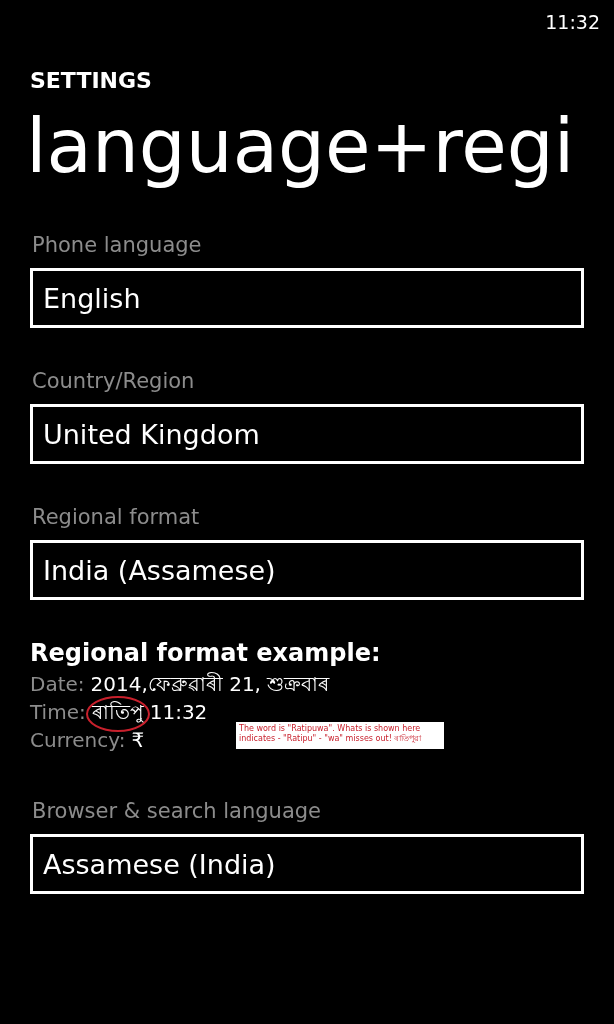 The height and width of the screenshot is (1024, 614). What do you see at coordinates (307, 434) in the screenshot?
I see `picker-field: United Kingdom` at bounding box center [307, 434].